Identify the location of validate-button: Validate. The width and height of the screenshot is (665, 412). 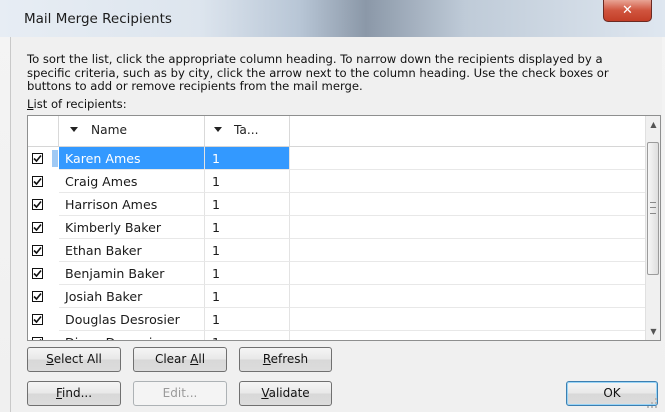
(285, 393).